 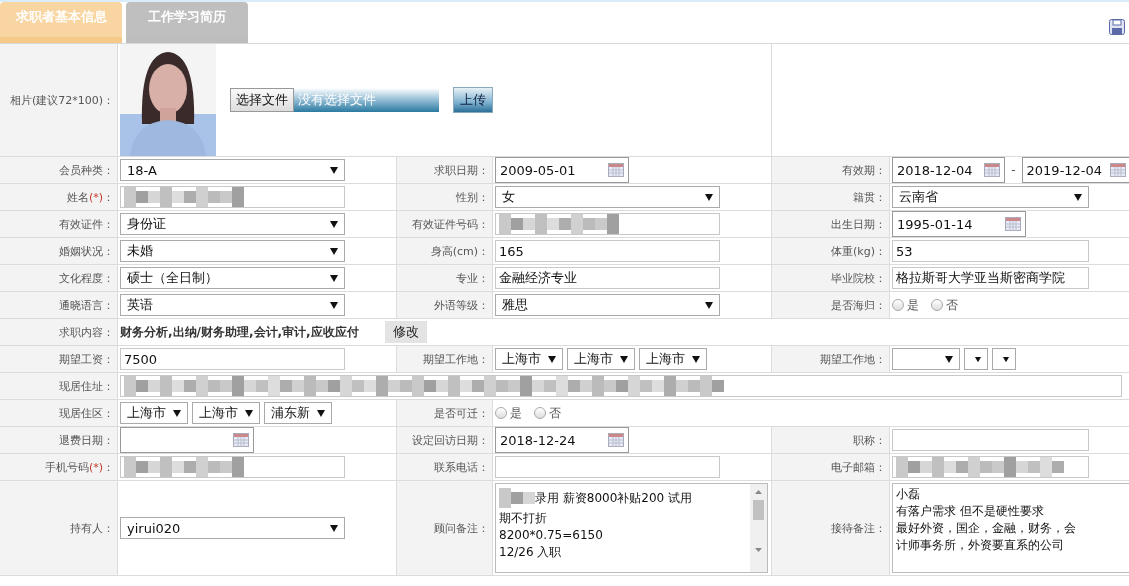 I want to click on field-label: 求职内容：, so click(x=86, y=332).